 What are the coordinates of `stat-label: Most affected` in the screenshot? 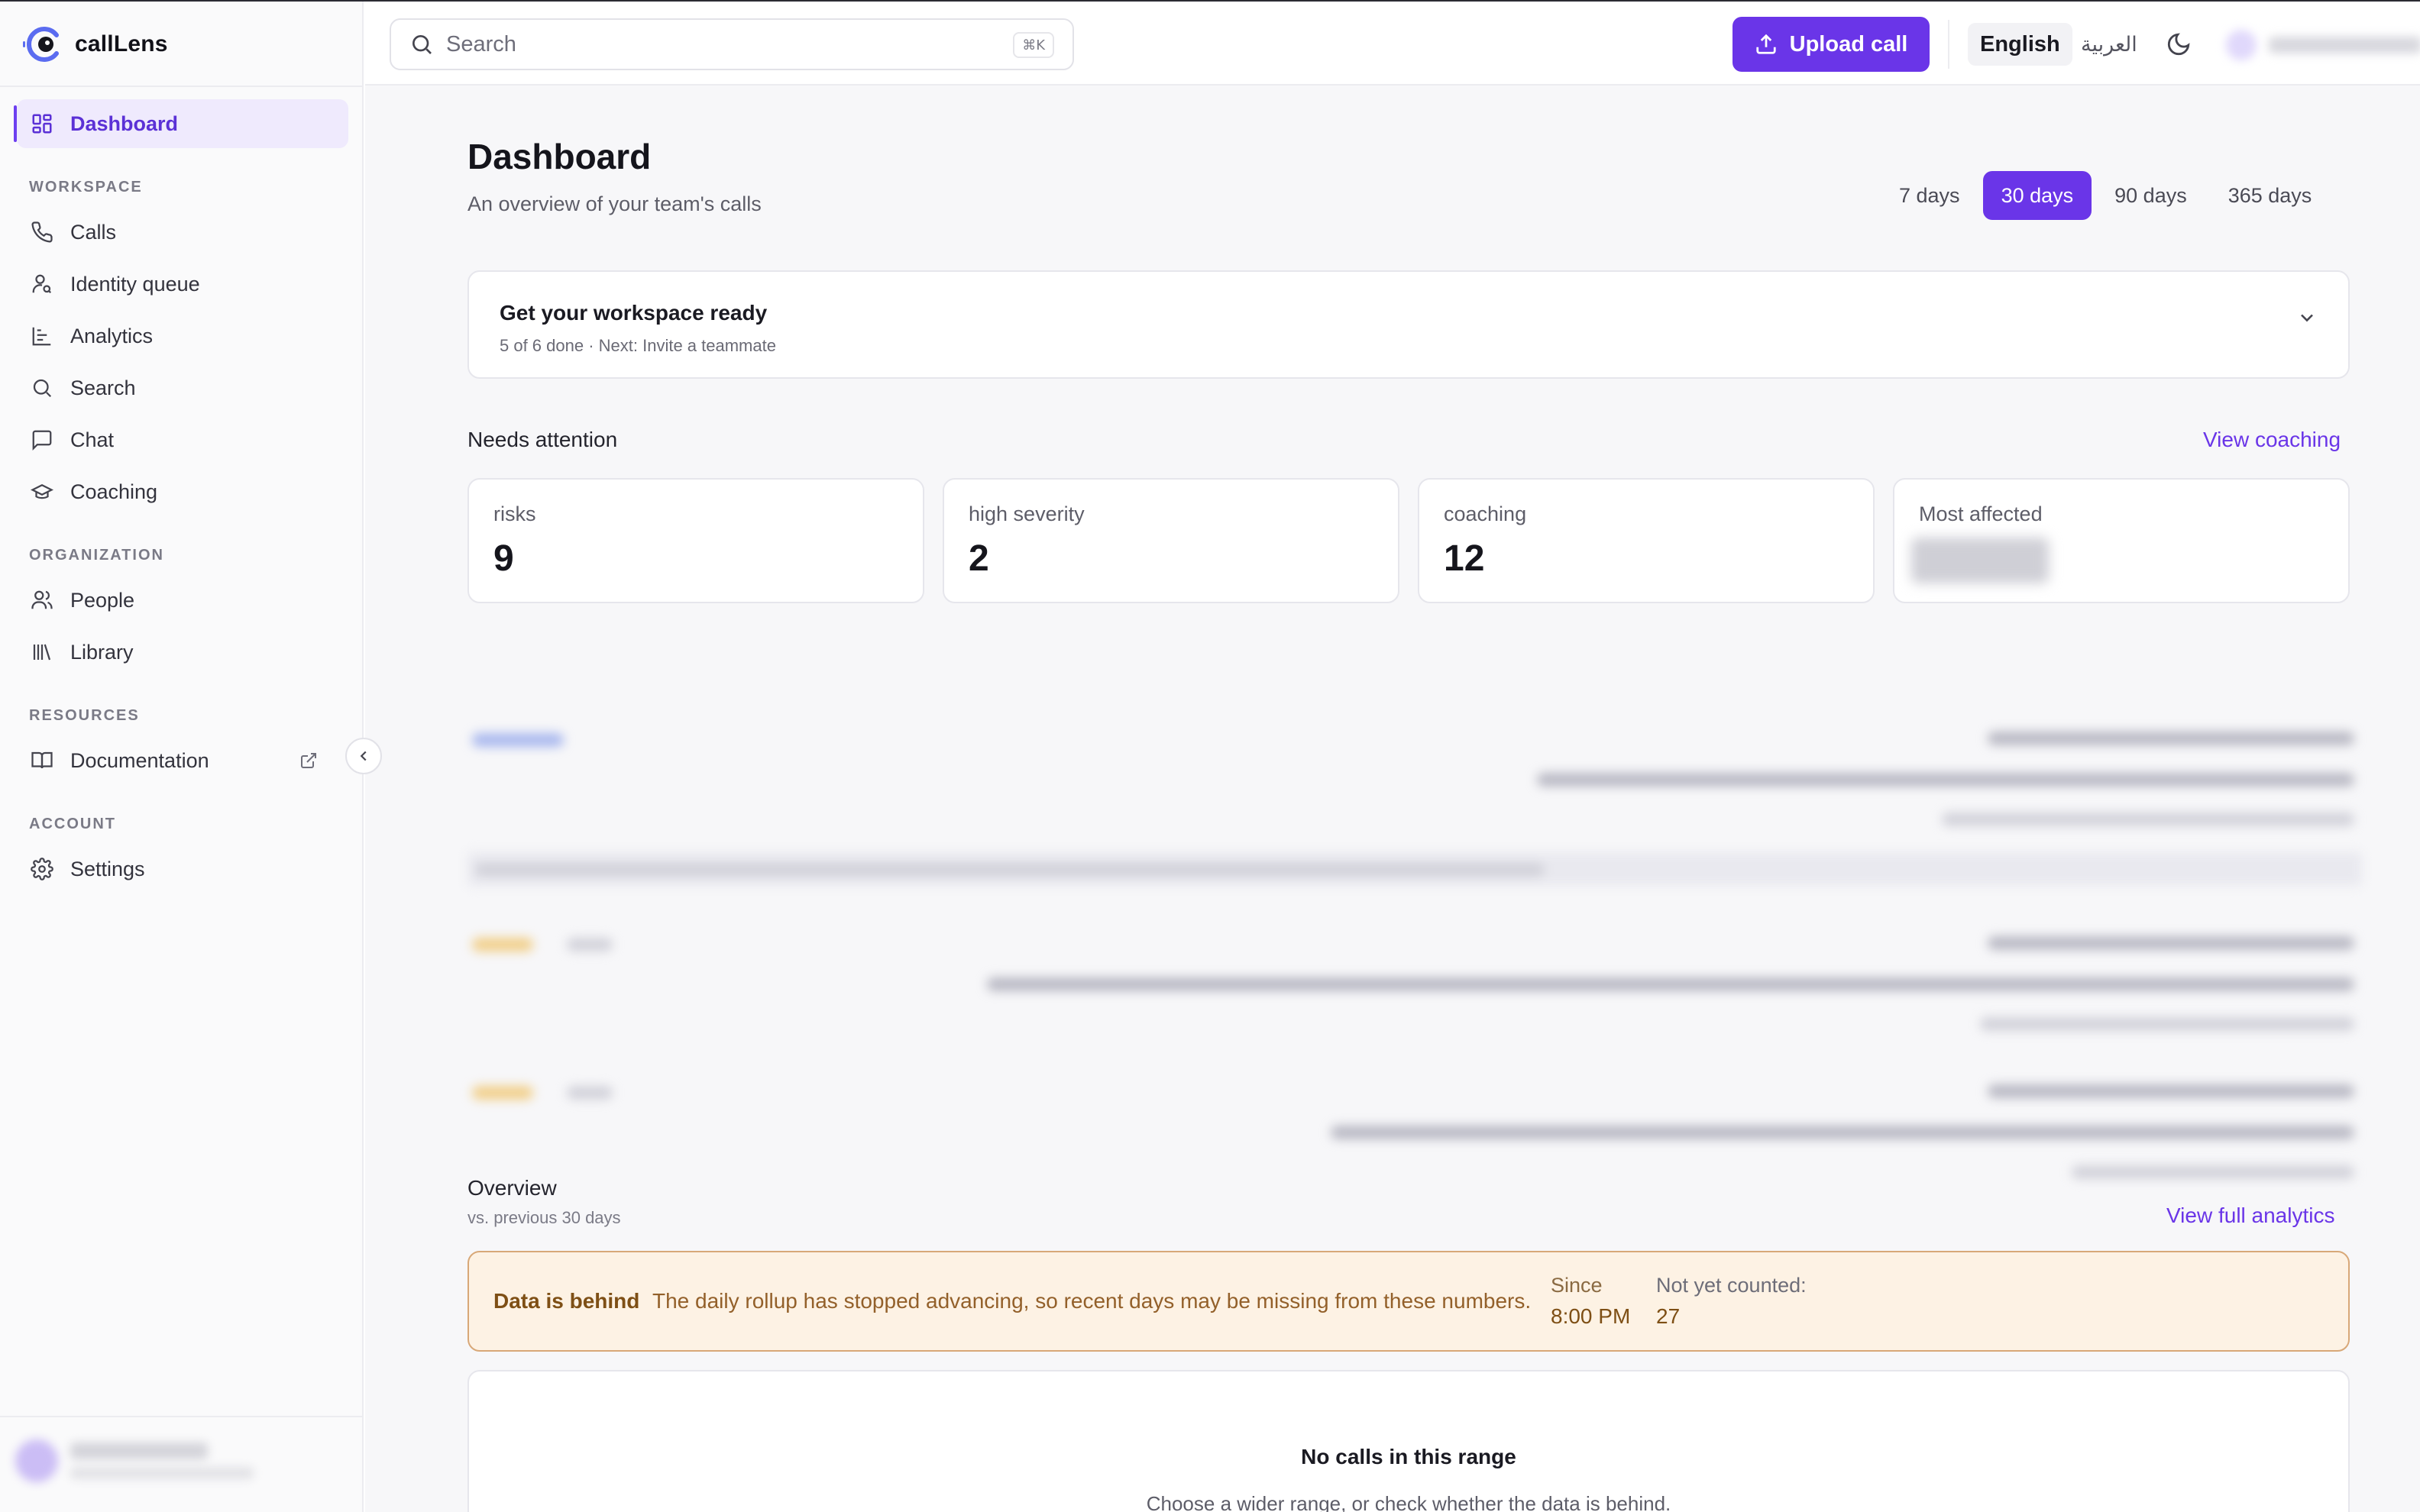 It's located at (1981, 513).